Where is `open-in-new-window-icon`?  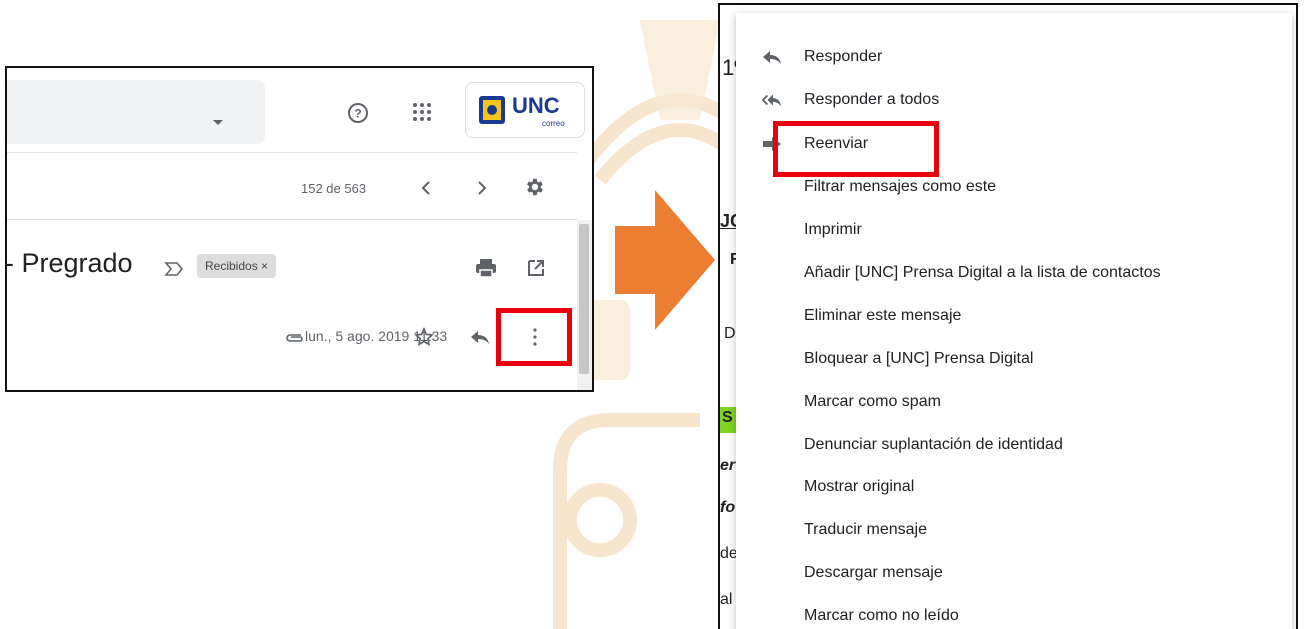 open-in-new-window-icon is located at coordinates (536, 268).